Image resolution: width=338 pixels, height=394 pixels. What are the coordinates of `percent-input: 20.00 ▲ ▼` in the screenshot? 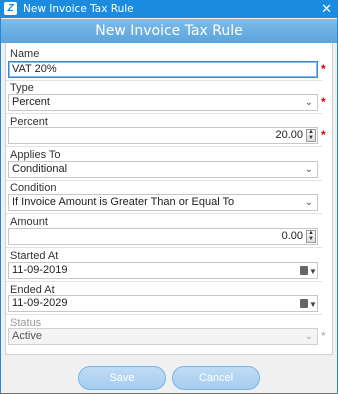 It's located at (163, 135).